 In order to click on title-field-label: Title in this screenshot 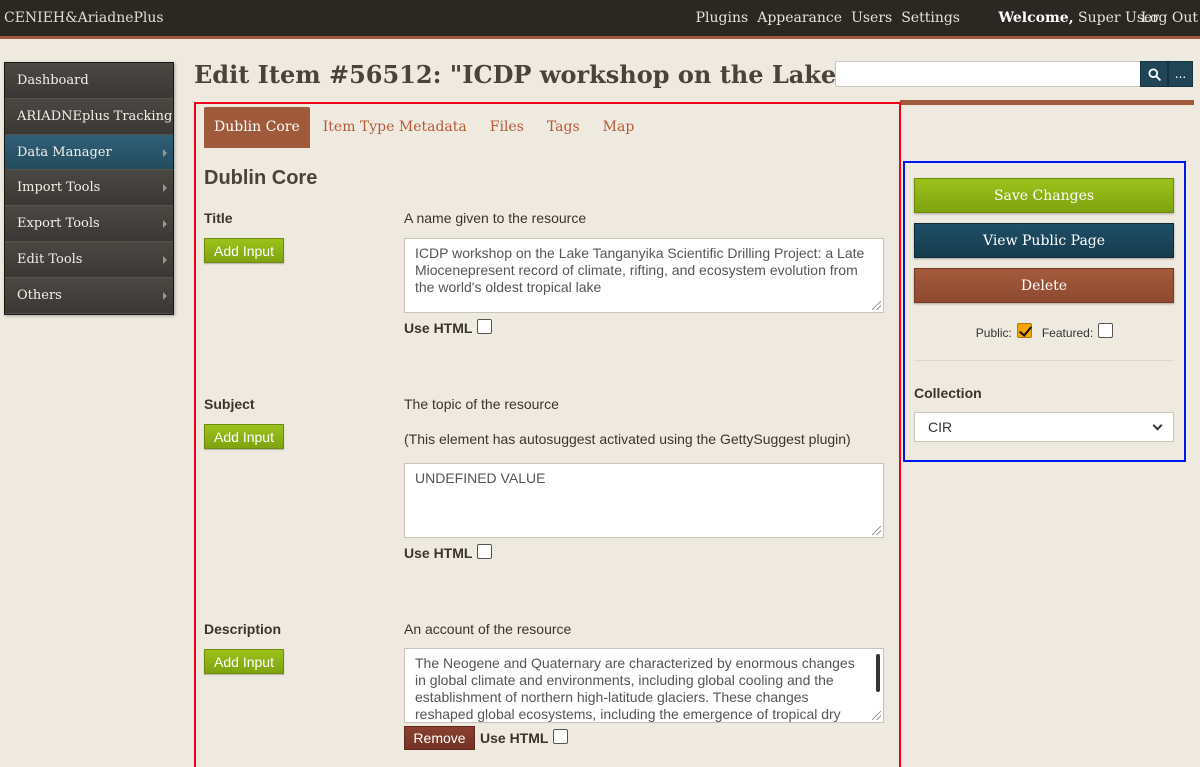, I will do `click(218, 218)`.